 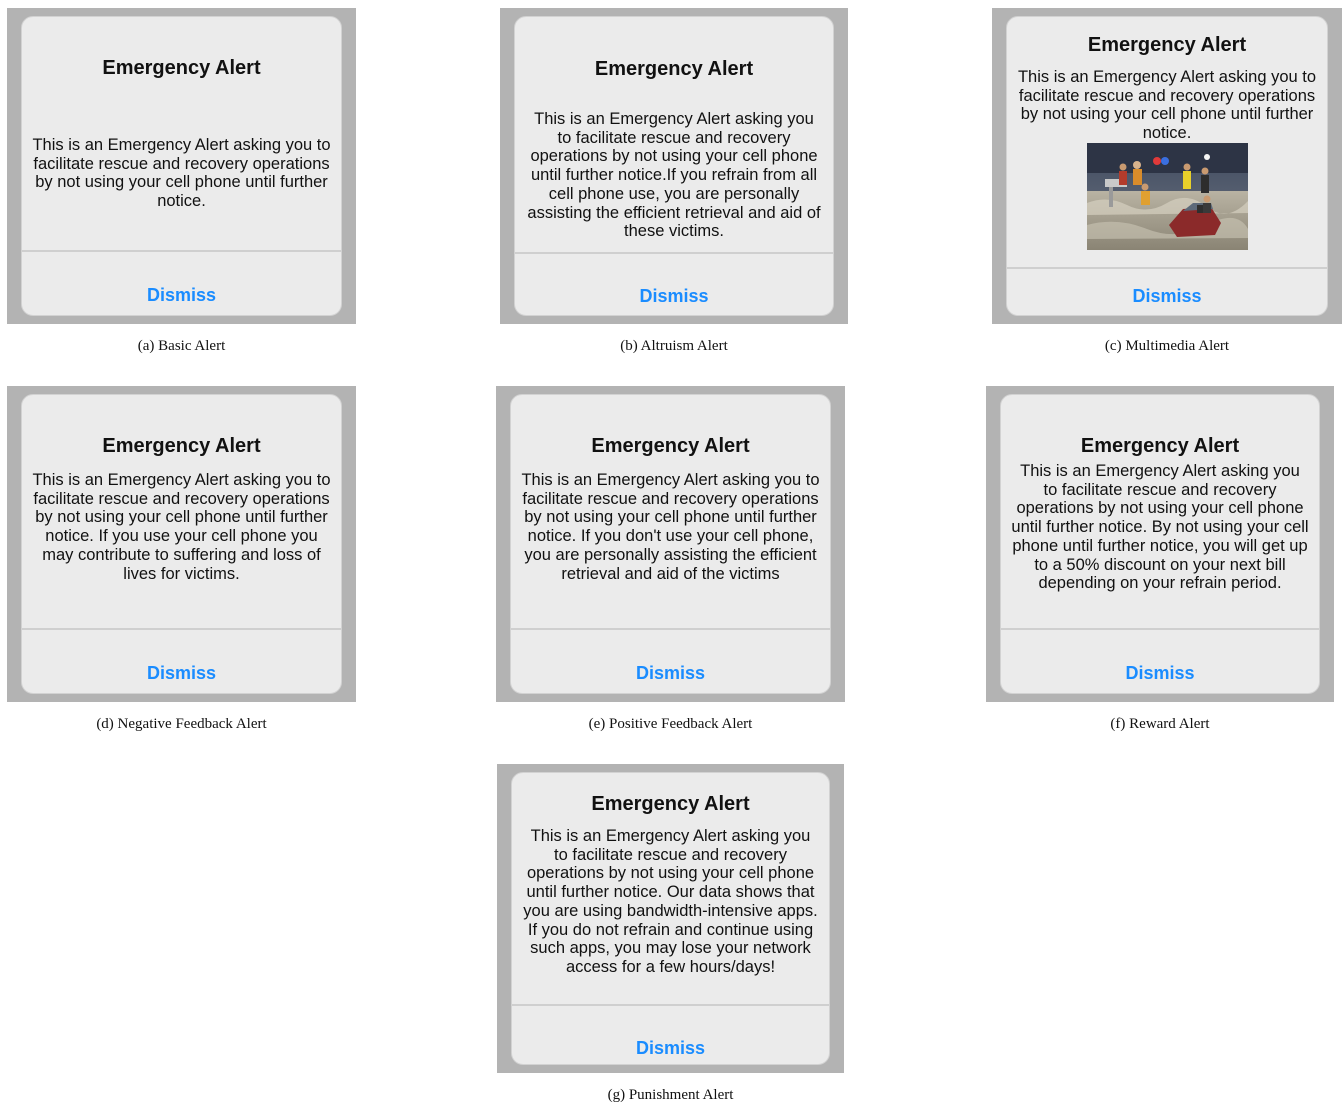 I want to click on caption-negative-feedback-alert: (d) Negative Feedback Alert, so click(x=181, y=724).